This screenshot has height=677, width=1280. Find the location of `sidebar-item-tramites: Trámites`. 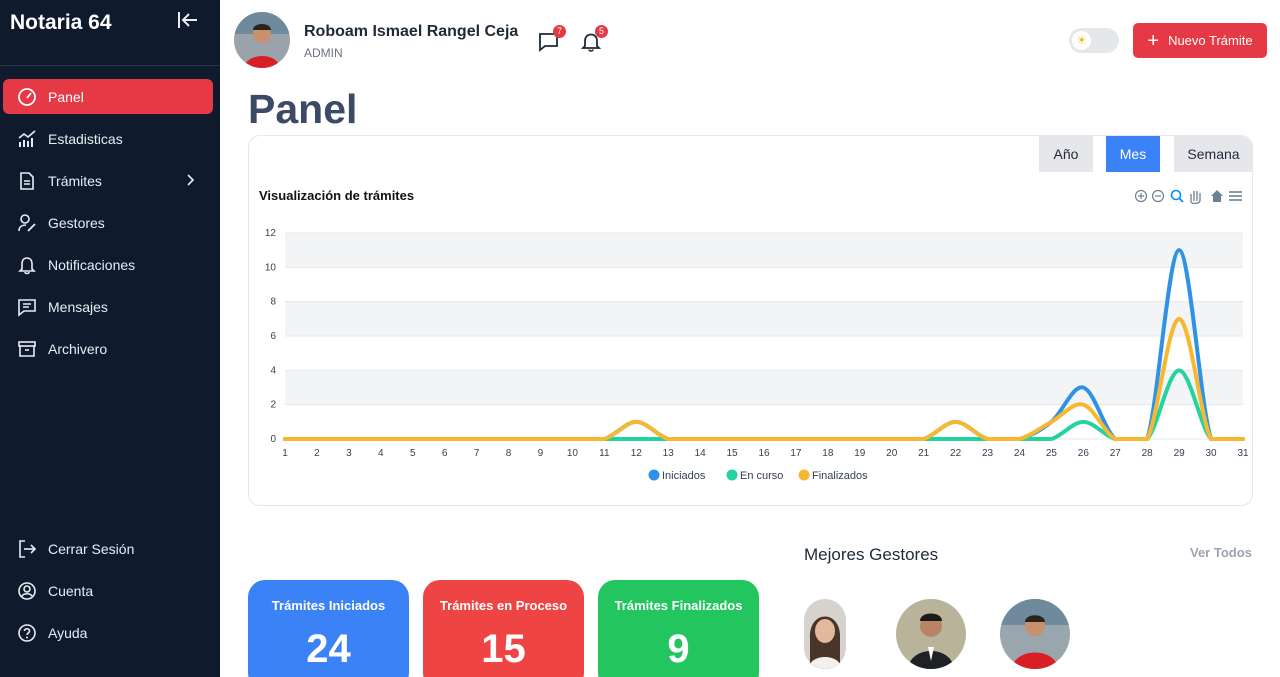

sidebar-item-tramites: Trámites is located at coordinates (108, 180).